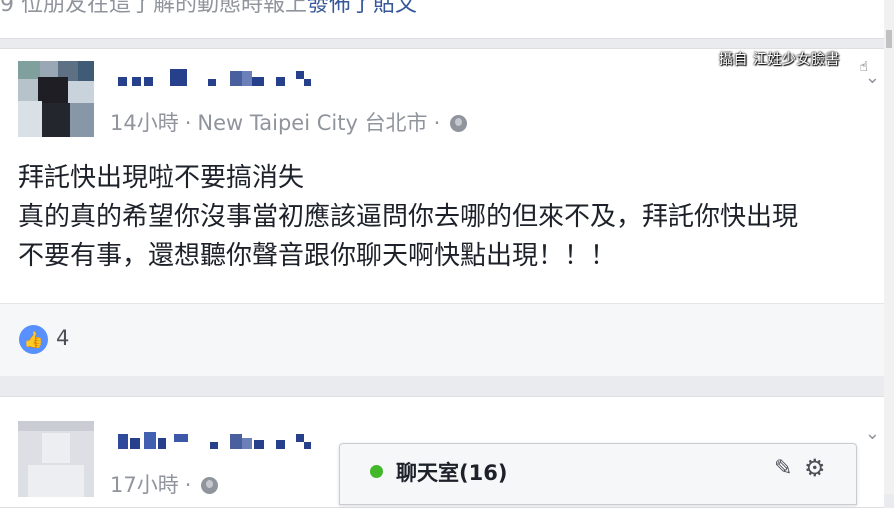  What do you see at coordinates (317, 256) in the screenshot?
I see `post-body-line: 不要有事，還想聽你聲音跟你聊天啊快點出現！！！` at bounding box center [317, 256].